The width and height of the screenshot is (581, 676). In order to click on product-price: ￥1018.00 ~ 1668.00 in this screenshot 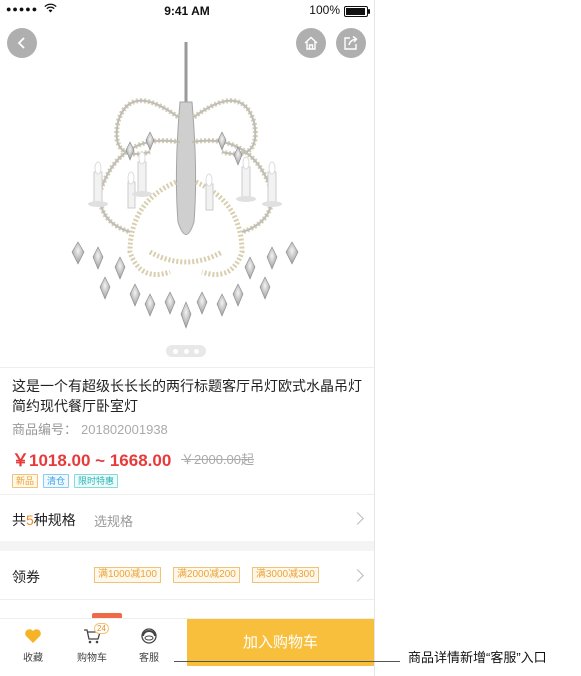, I will do `click(92, 460)`.